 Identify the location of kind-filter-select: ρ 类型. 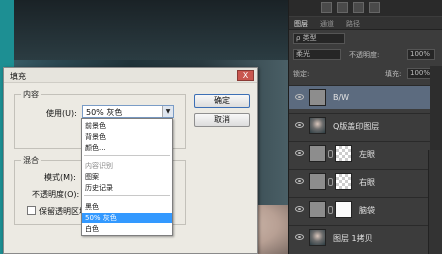
(319, 38).